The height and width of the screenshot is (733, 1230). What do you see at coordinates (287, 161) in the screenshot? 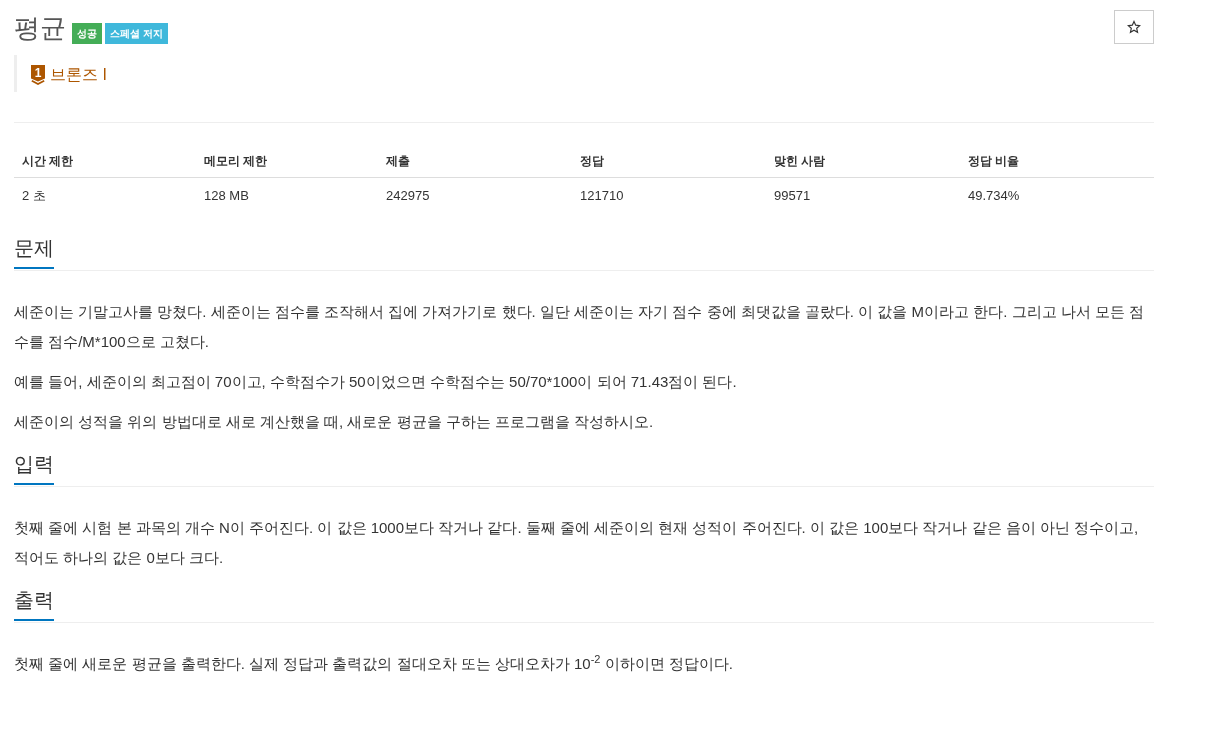
I see `column-header: 메모리 제한` at bounding box center [287, 161].